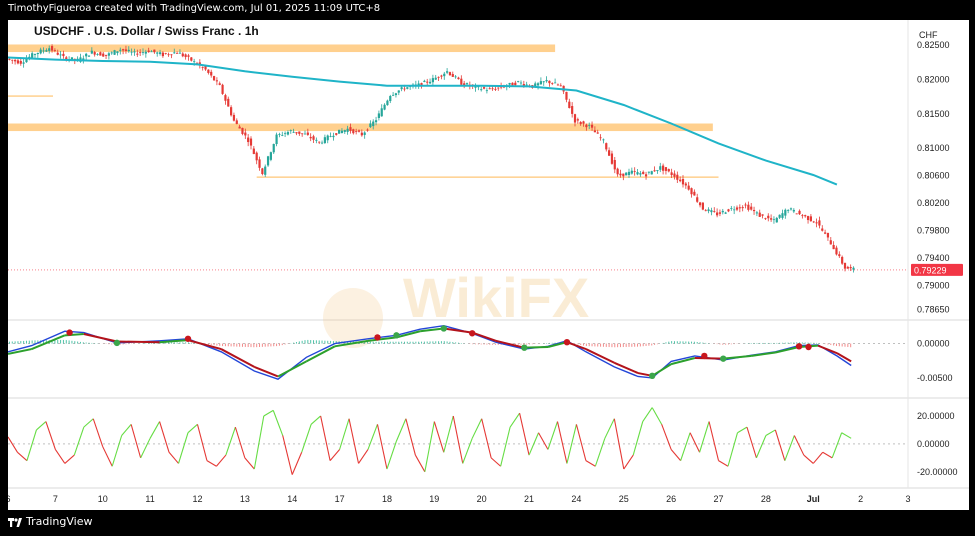 This screenshot has width=975, height=536. What do you see at coordinates (933, 45) in the screenshot?
I see `price-axis-tick: 0.82500` at bounding box center [933, 45].